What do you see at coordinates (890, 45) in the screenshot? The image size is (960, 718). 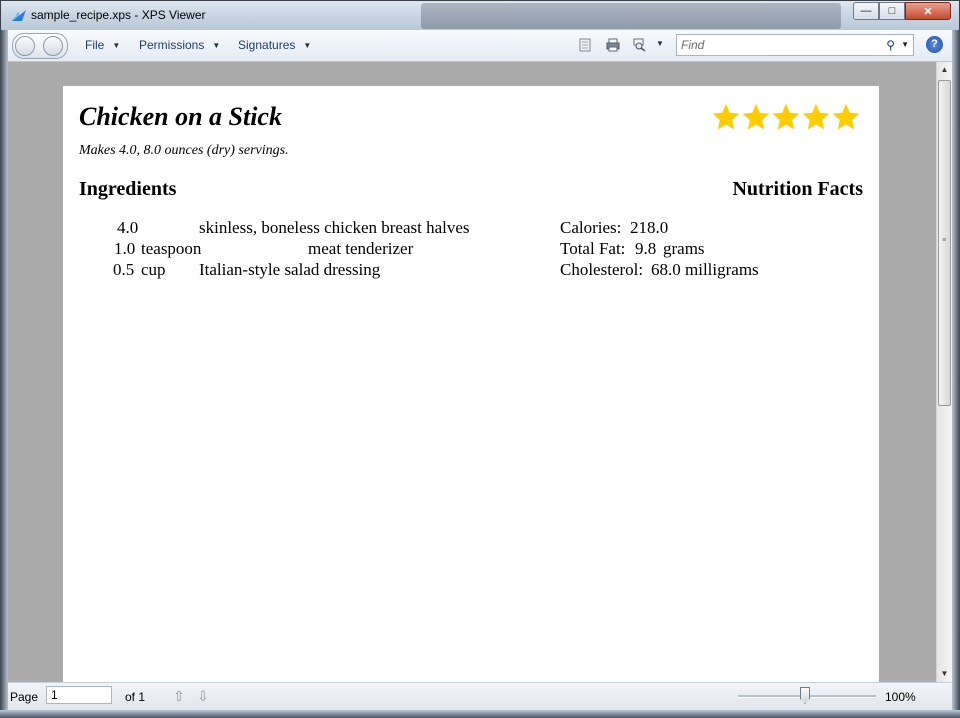 I see `search-icon: ⚲` at bounding box center [890, 45].